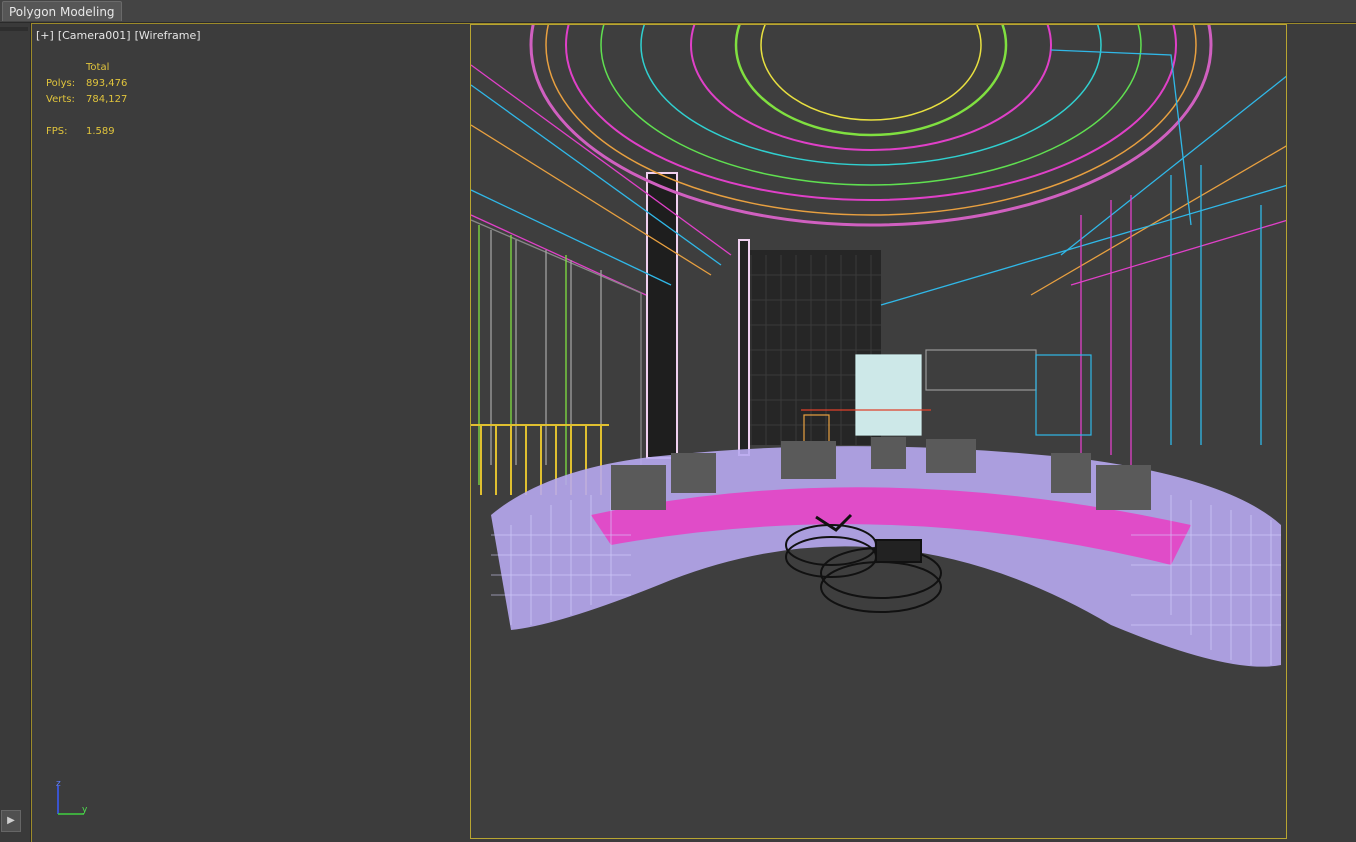 This screenshot has width=1356, height=842. What do you see at coordinates (60, 99) in the screenshot?
I see `verts-label: Verts:` at bounding box center [60, 99].